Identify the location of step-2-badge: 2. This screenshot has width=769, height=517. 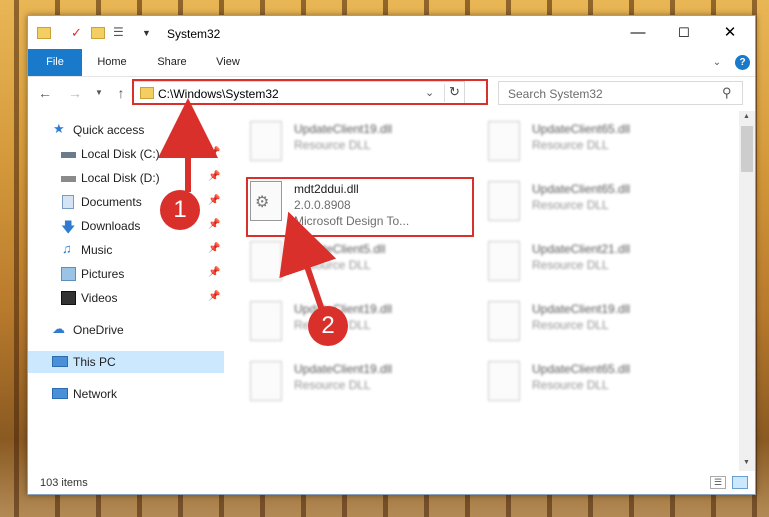
(328, 326).